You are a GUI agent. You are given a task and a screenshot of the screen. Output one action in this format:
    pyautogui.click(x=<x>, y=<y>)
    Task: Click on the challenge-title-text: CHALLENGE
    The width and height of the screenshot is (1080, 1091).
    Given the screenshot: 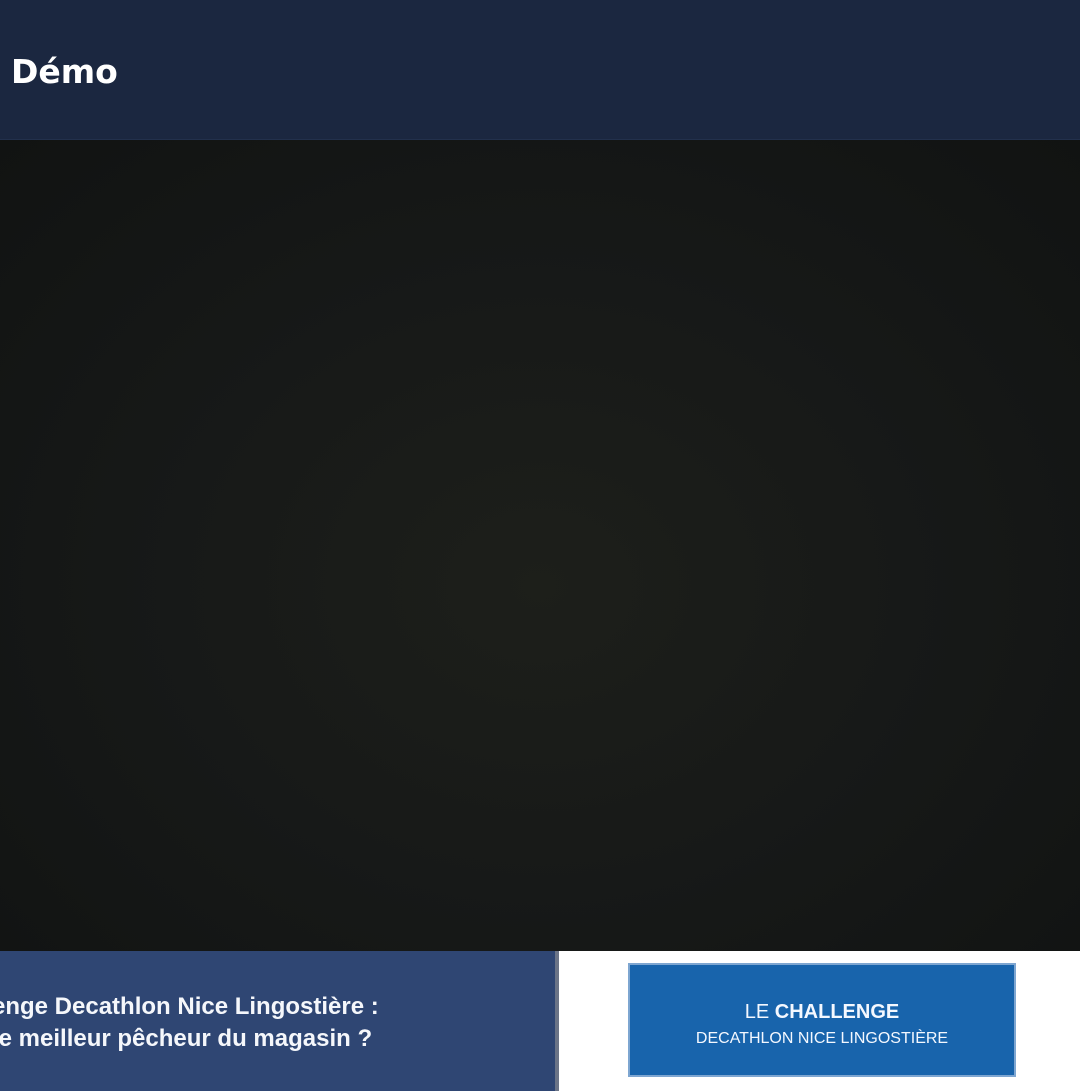 What is the action you would take?
    pyautogui.click(x=837, y=1012)
    